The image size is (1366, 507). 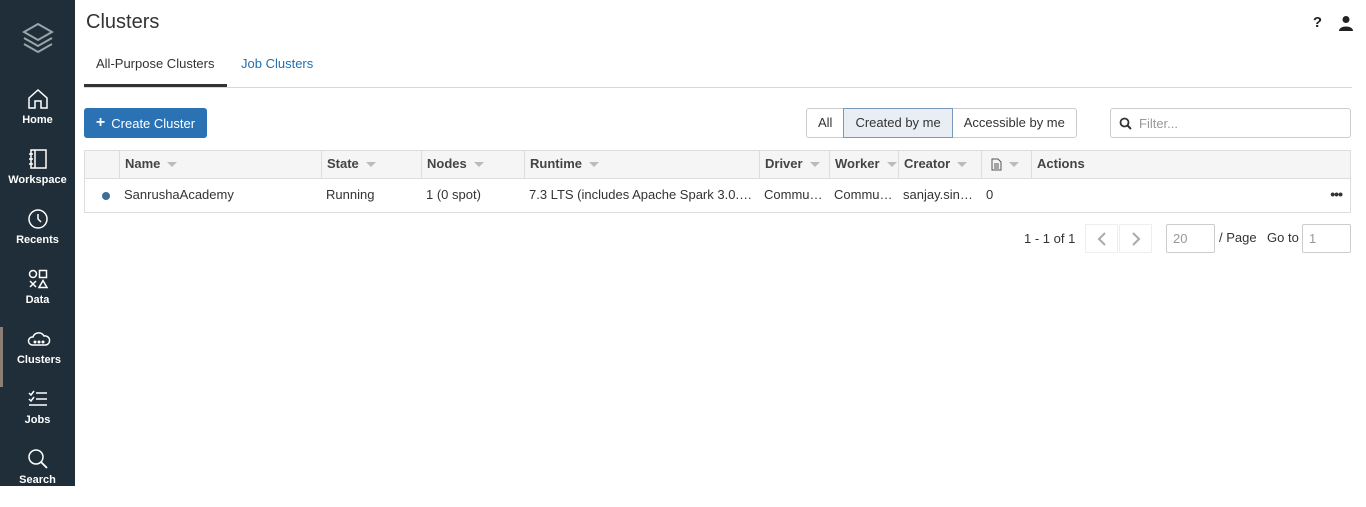 I want to click on sidebar-item-recents: Recents, so click(x=37, y=237).